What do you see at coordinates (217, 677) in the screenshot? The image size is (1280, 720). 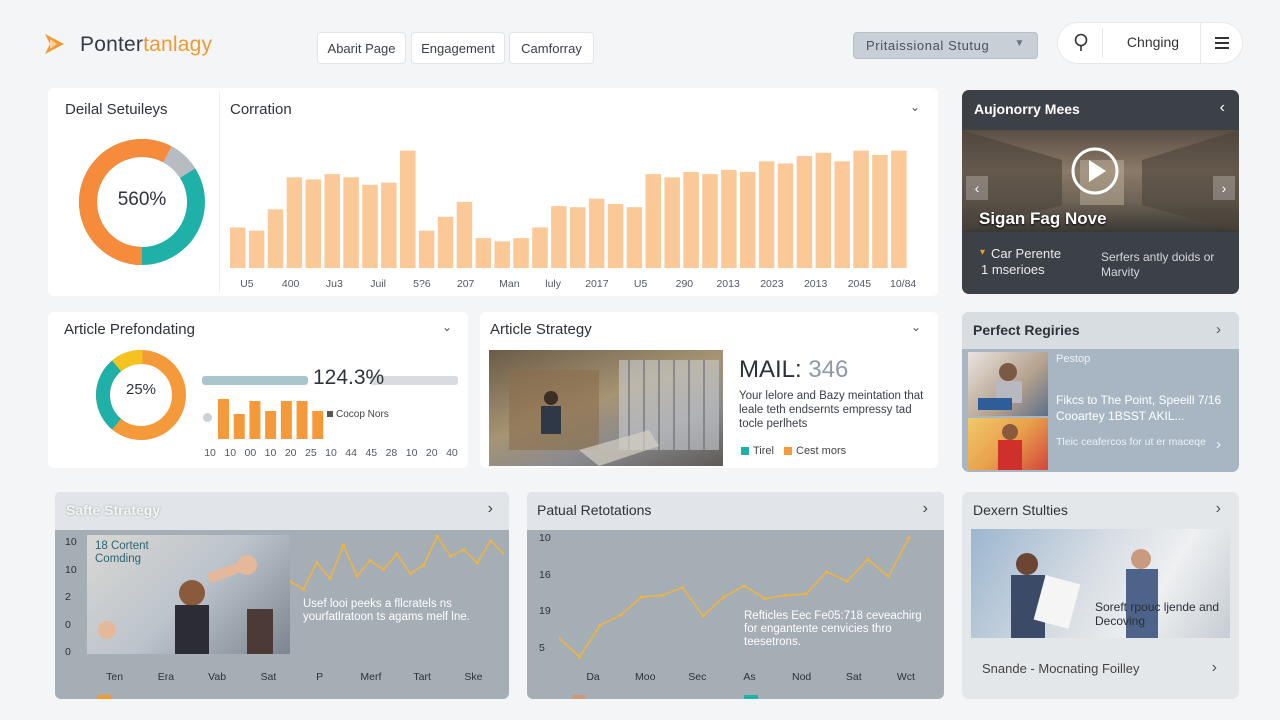 I see `tick-label: Vab` at bounding box center [217, 677].